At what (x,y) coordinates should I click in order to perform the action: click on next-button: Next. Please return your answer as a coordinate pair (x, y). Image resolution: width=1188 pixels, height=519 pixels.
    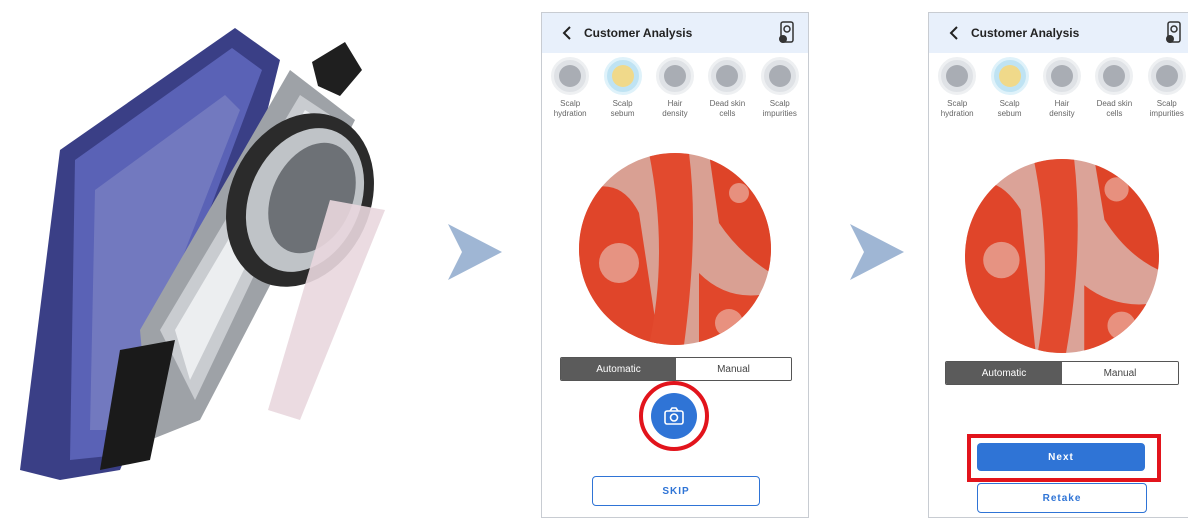
    Looking at the image, I should click on (1061, 457).